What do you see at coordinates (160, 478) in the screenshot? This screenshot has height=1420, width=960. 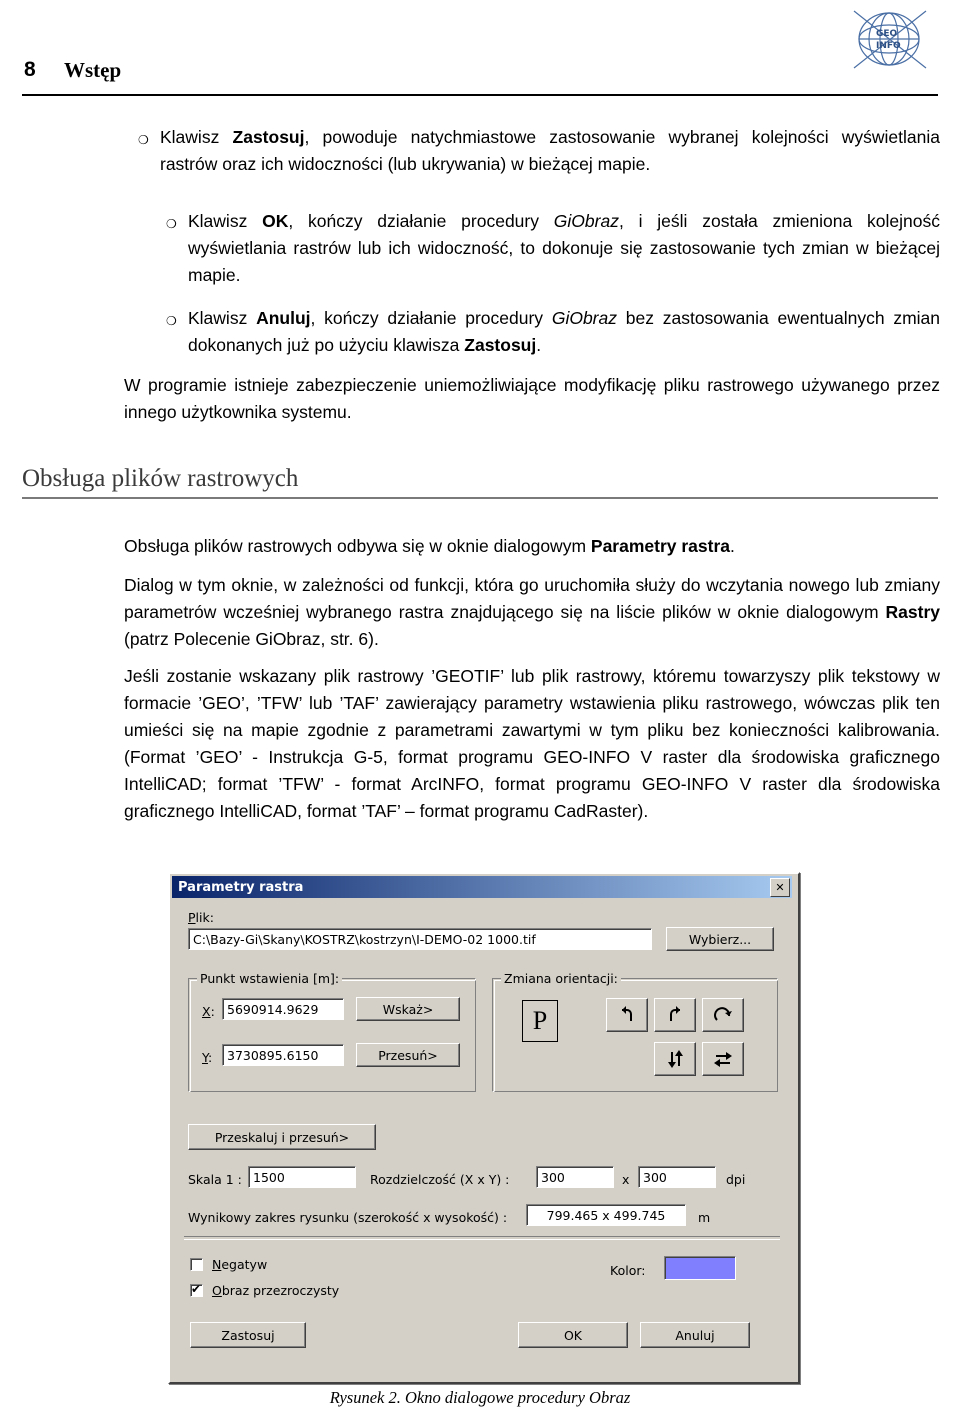 I see `section-heading-text: Obsługa plików rastrowych` at bounding box center [160, 478].